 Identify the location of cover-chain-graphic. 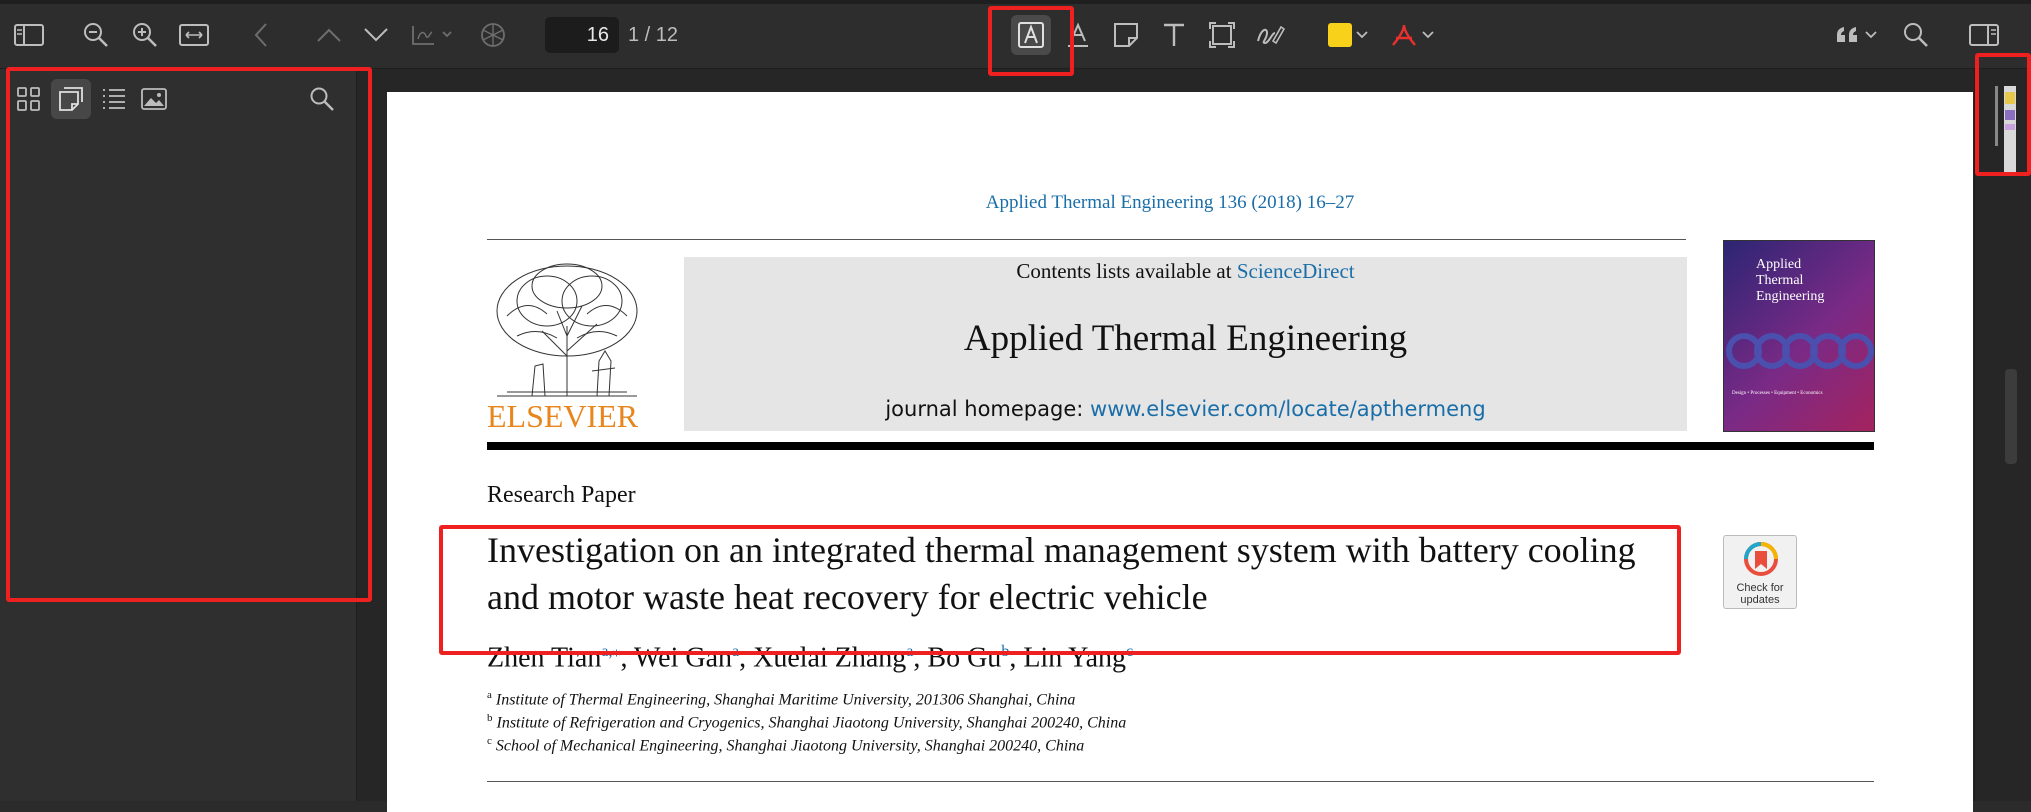
(1800, 351).